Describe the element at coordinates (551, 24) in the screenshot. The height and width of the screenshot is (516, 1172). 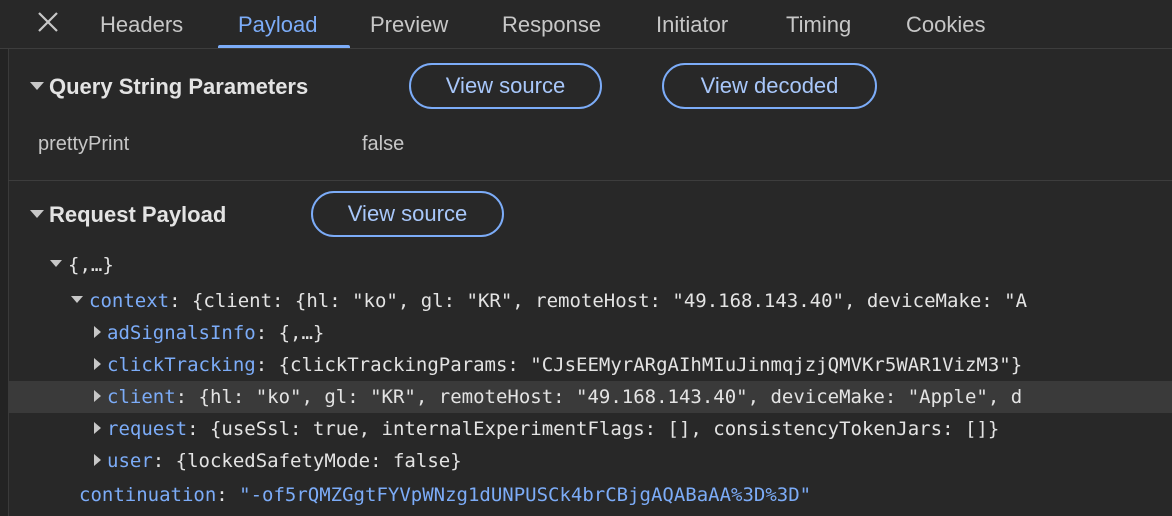
I see `tab-response: Response` at that location.